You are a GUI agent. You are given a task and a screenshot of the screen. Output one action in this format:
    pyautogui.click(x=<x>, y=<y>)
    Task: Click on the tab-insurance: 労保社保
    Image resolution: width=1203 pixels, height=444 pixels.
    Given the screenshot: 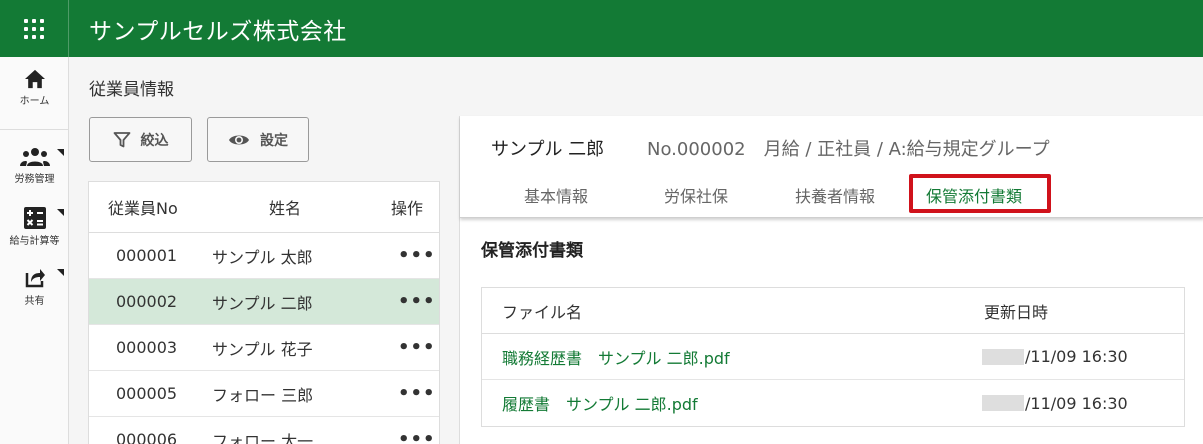 What is the action you would take?
    pyautogui.click(x=696, y=195)
    